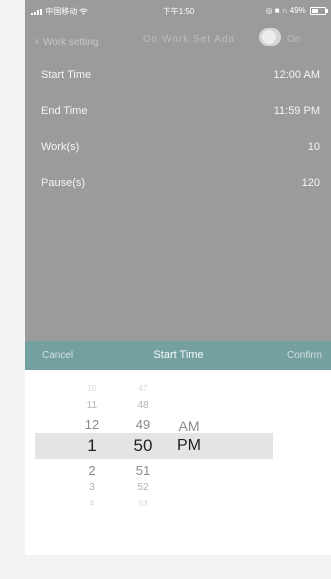 This screenshot has width=331, height=579. I want to click on row-value: 120, so click(310, 183).